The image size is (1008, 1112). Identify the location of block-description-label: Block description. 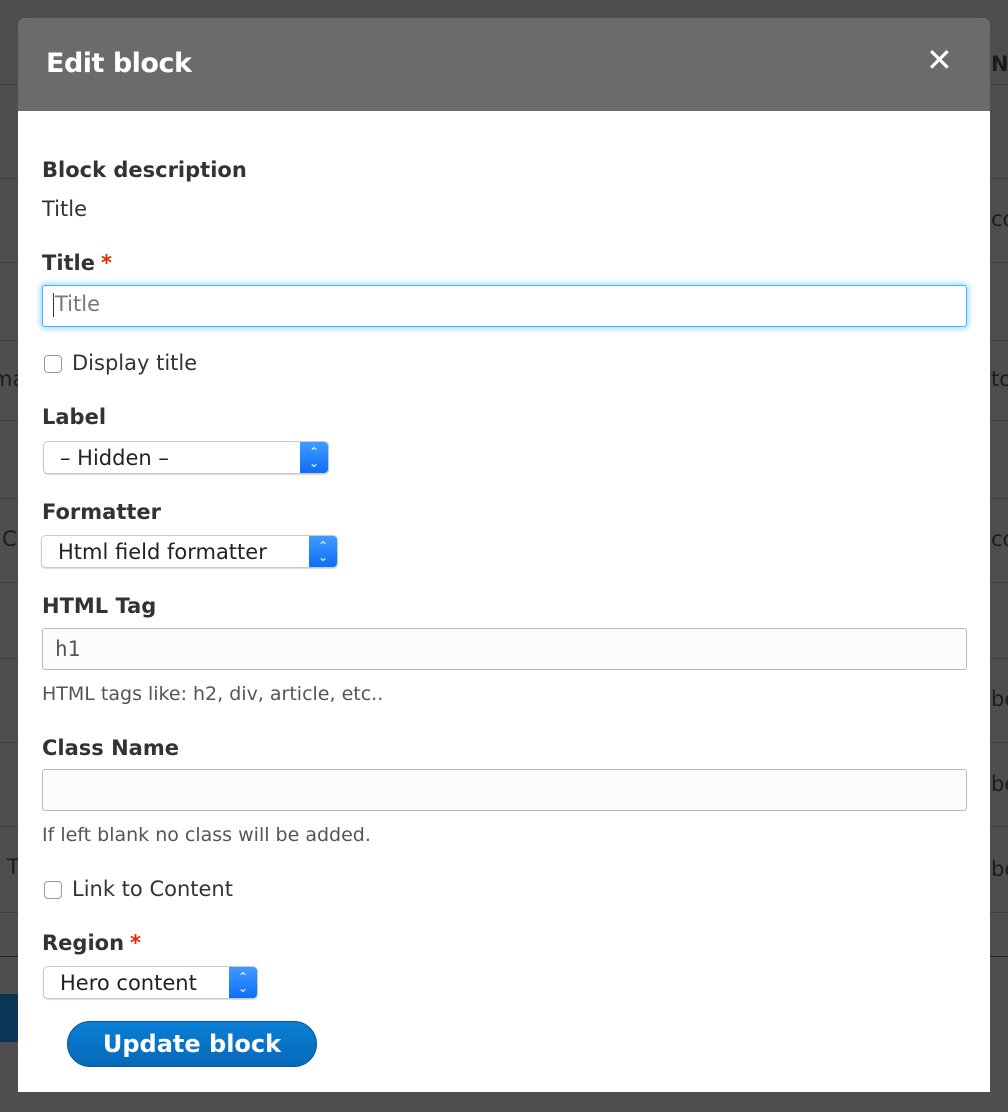
(144, 170).